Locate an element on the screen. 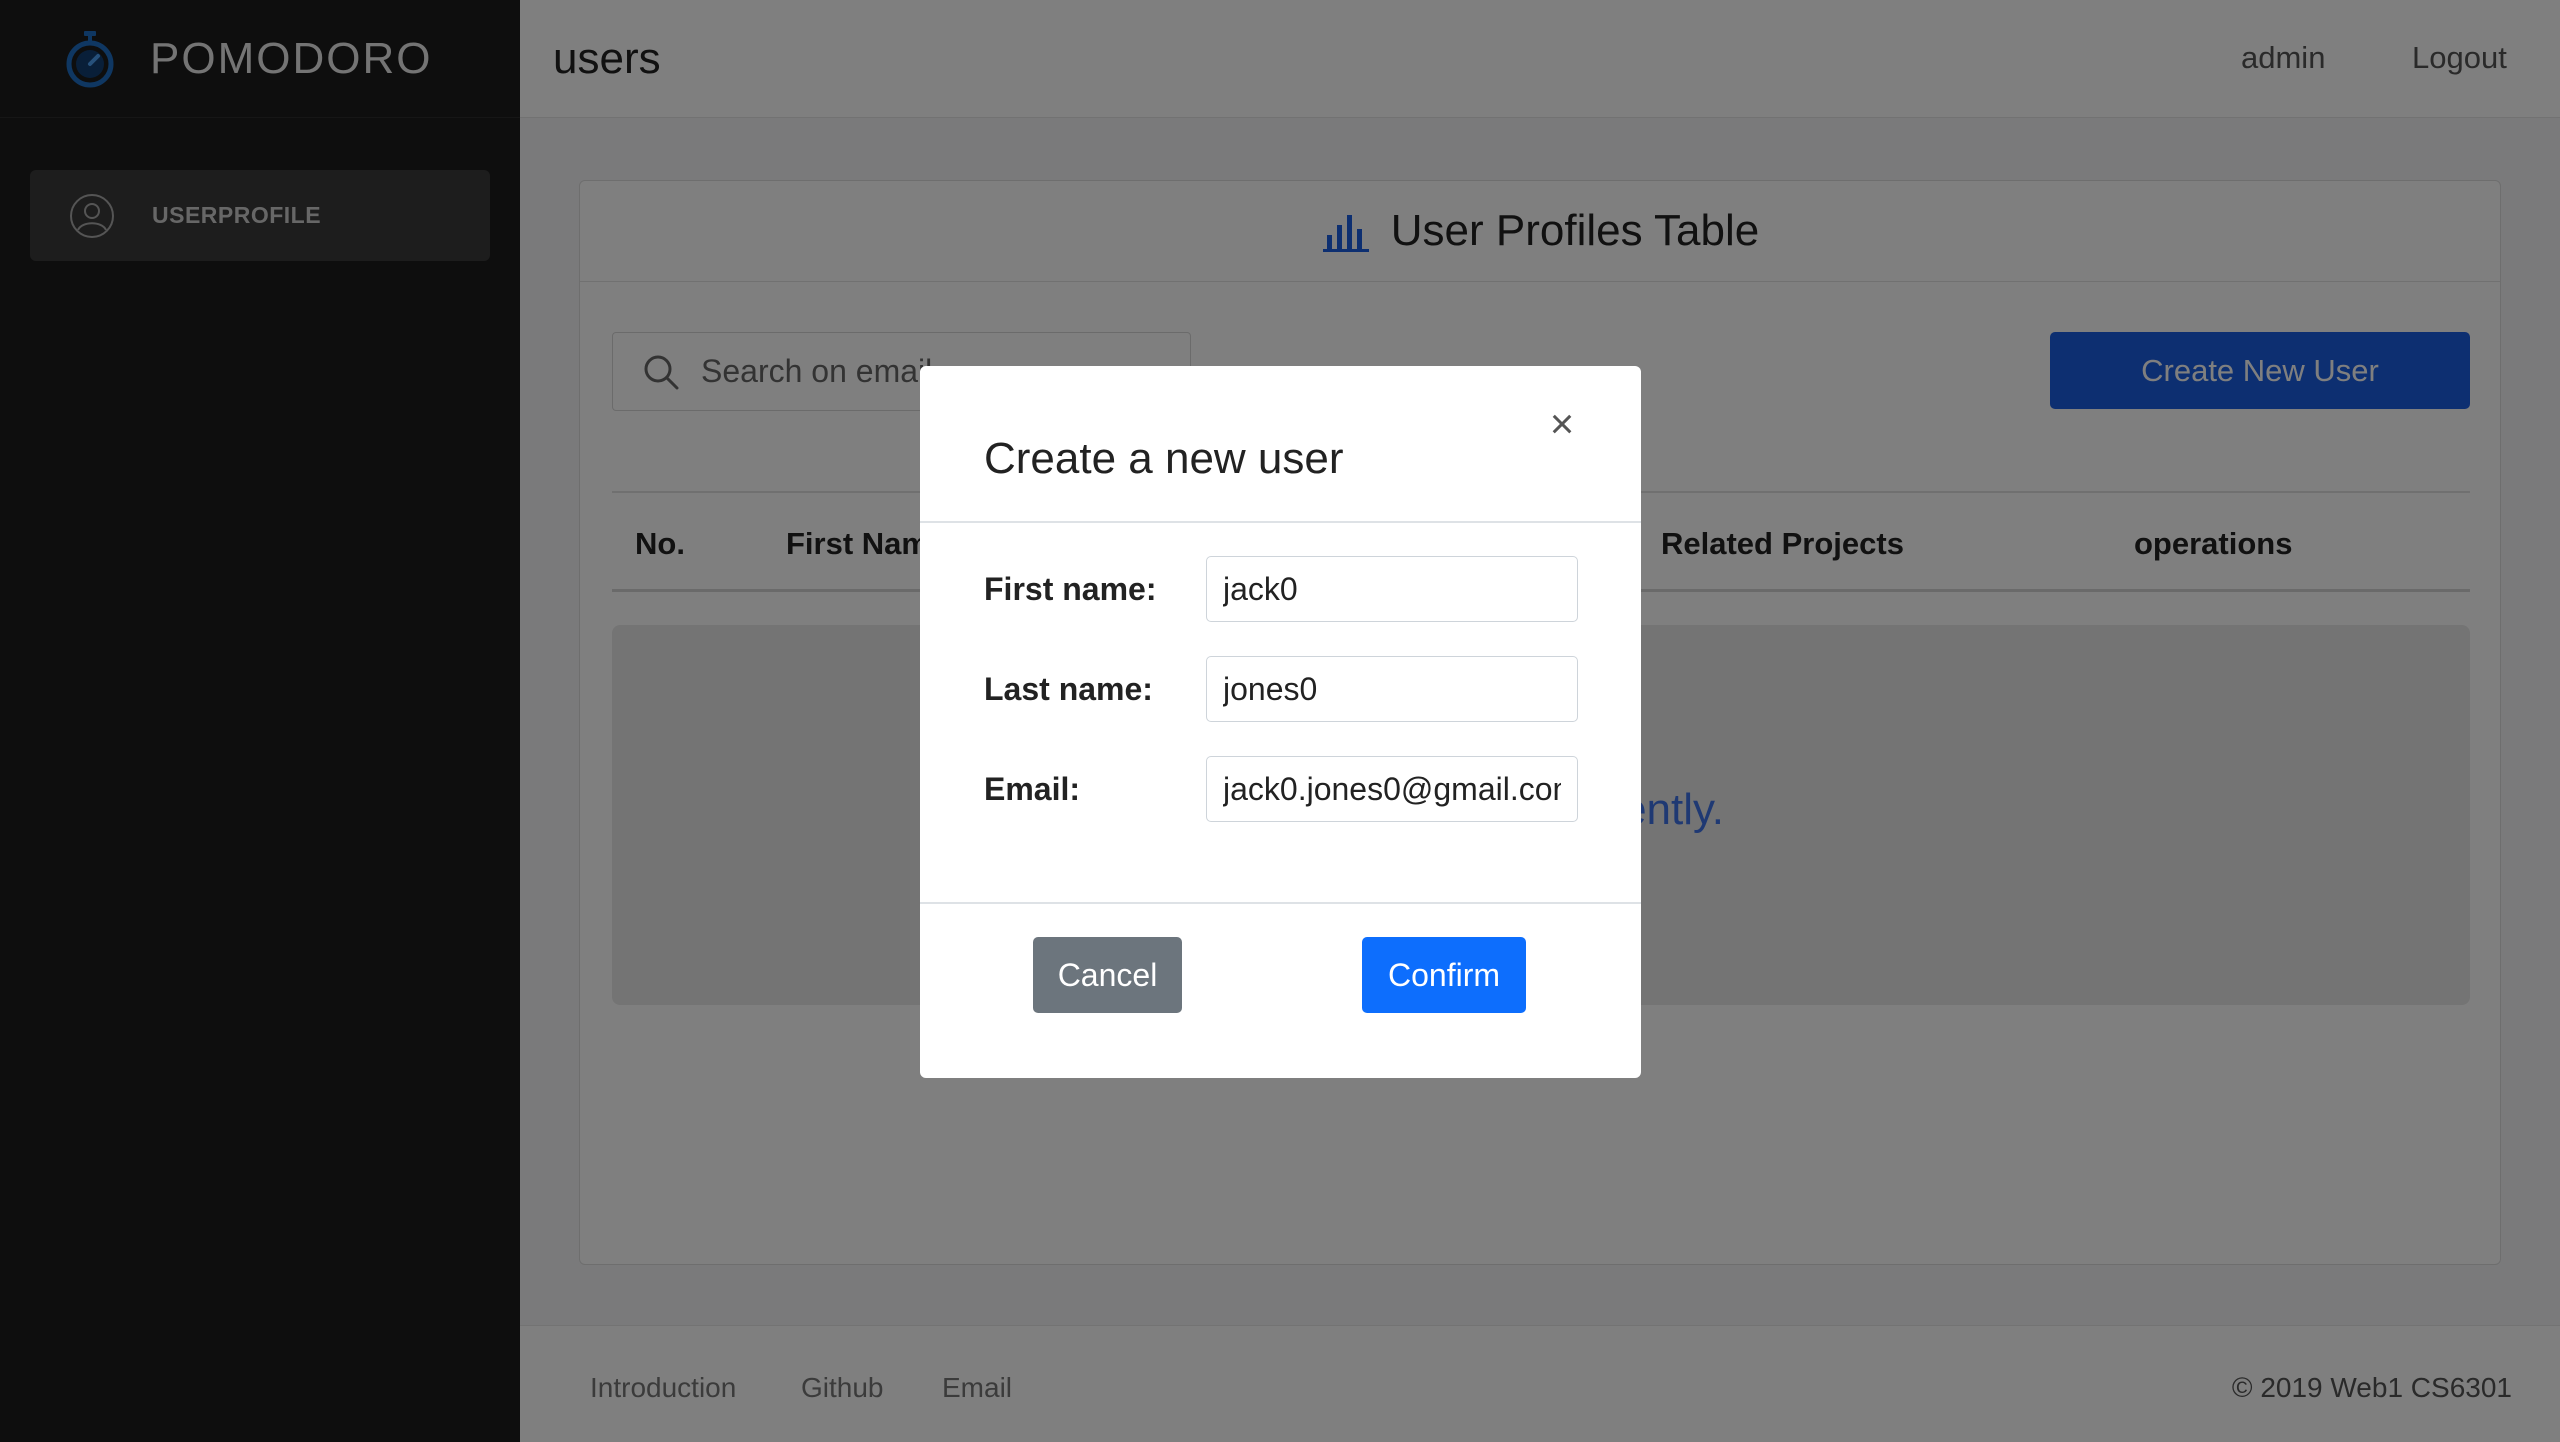 The width and height of the screenshot is (2560, 1442). last-name-label: Last name: is located at coordinates (1068, 689).